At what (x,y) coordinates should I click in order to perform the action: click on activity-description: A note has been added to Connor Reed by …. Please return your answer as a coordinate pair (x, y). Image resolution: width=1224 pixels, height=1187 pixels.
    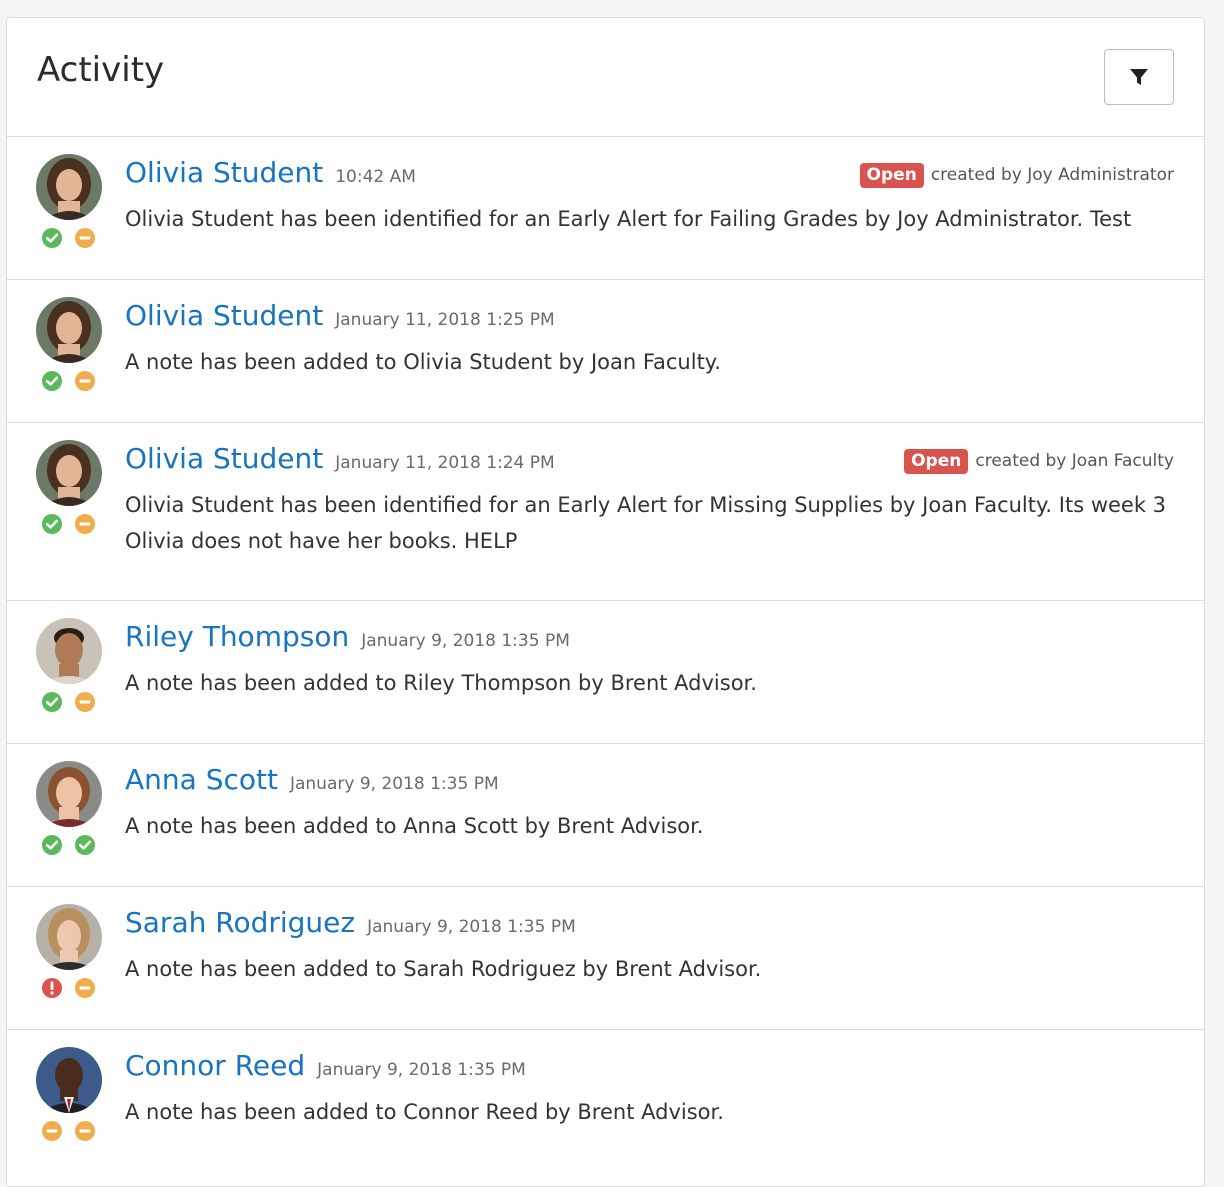
    Looking at the image, I should click on (424, 1112).